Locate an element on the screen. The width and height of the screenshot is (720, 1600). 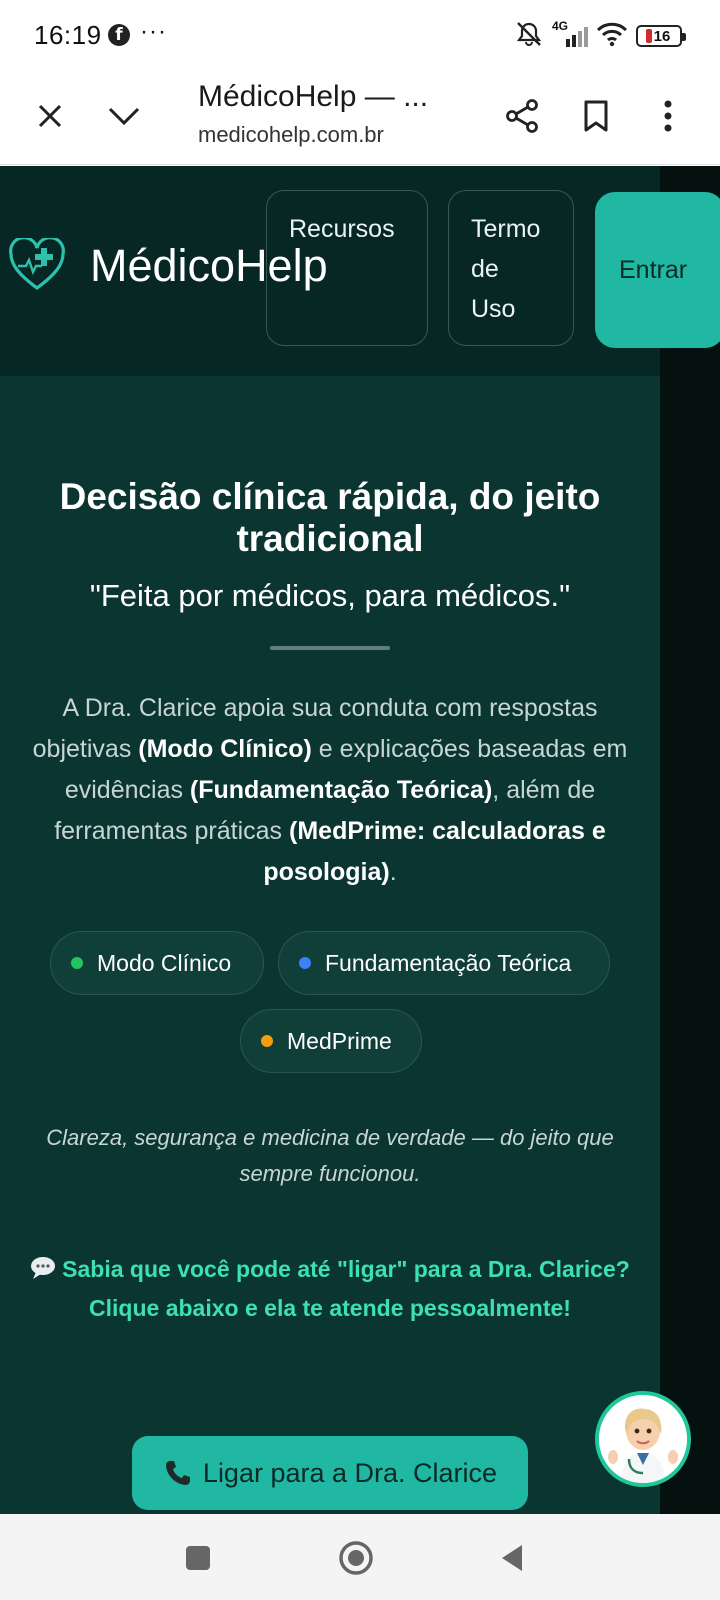
browser-url: medicohelp.com.br is located at coordinates (291, 135).